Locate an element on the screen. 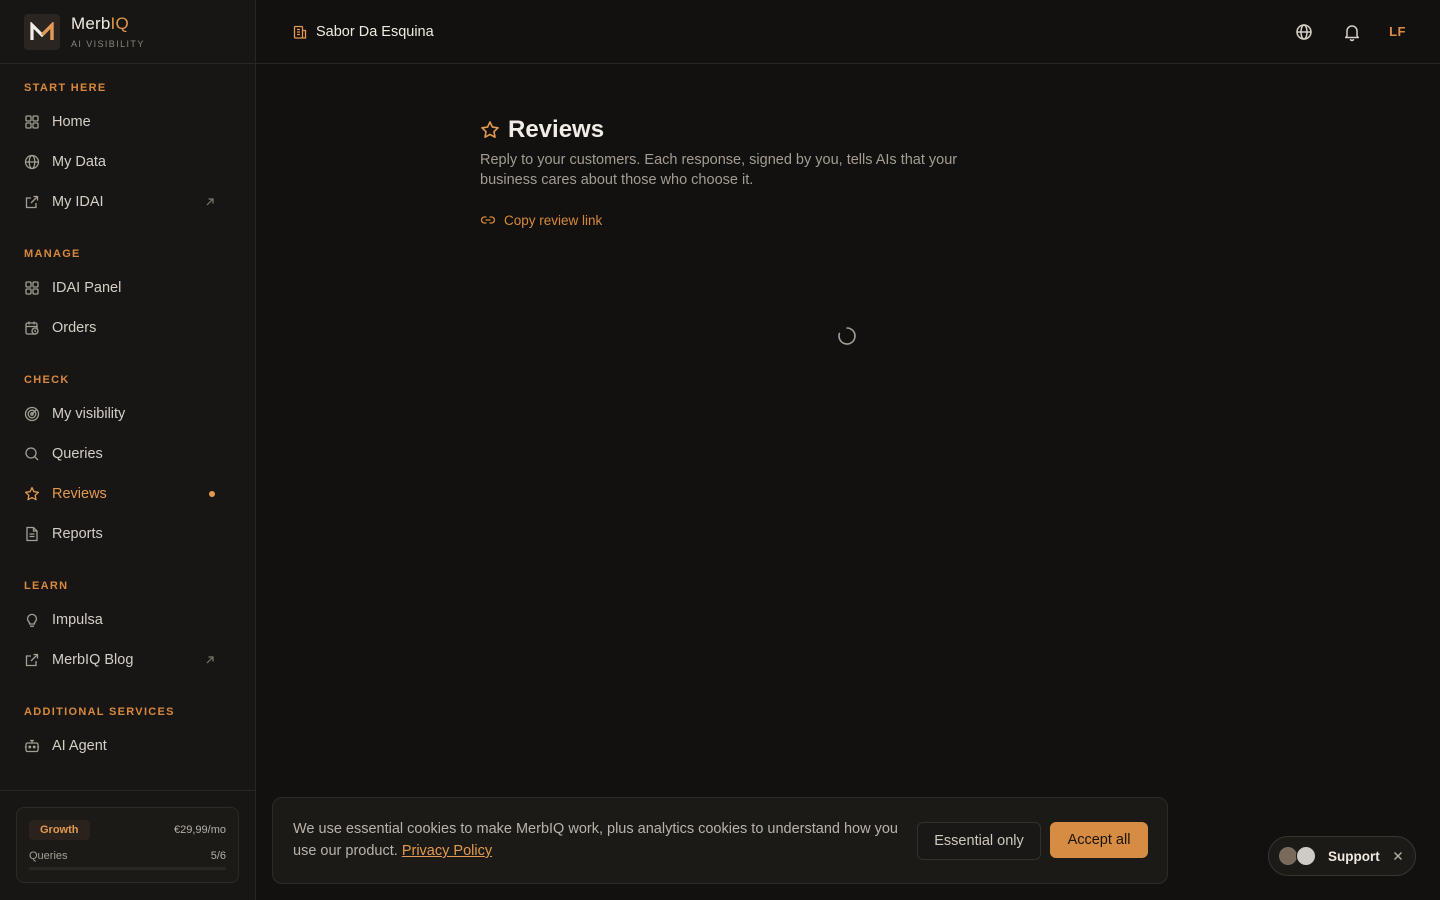 This screenshot has height=900, width=1440. sidebar-item-my-visibility: My visibility is located at coordinates (127, 414).